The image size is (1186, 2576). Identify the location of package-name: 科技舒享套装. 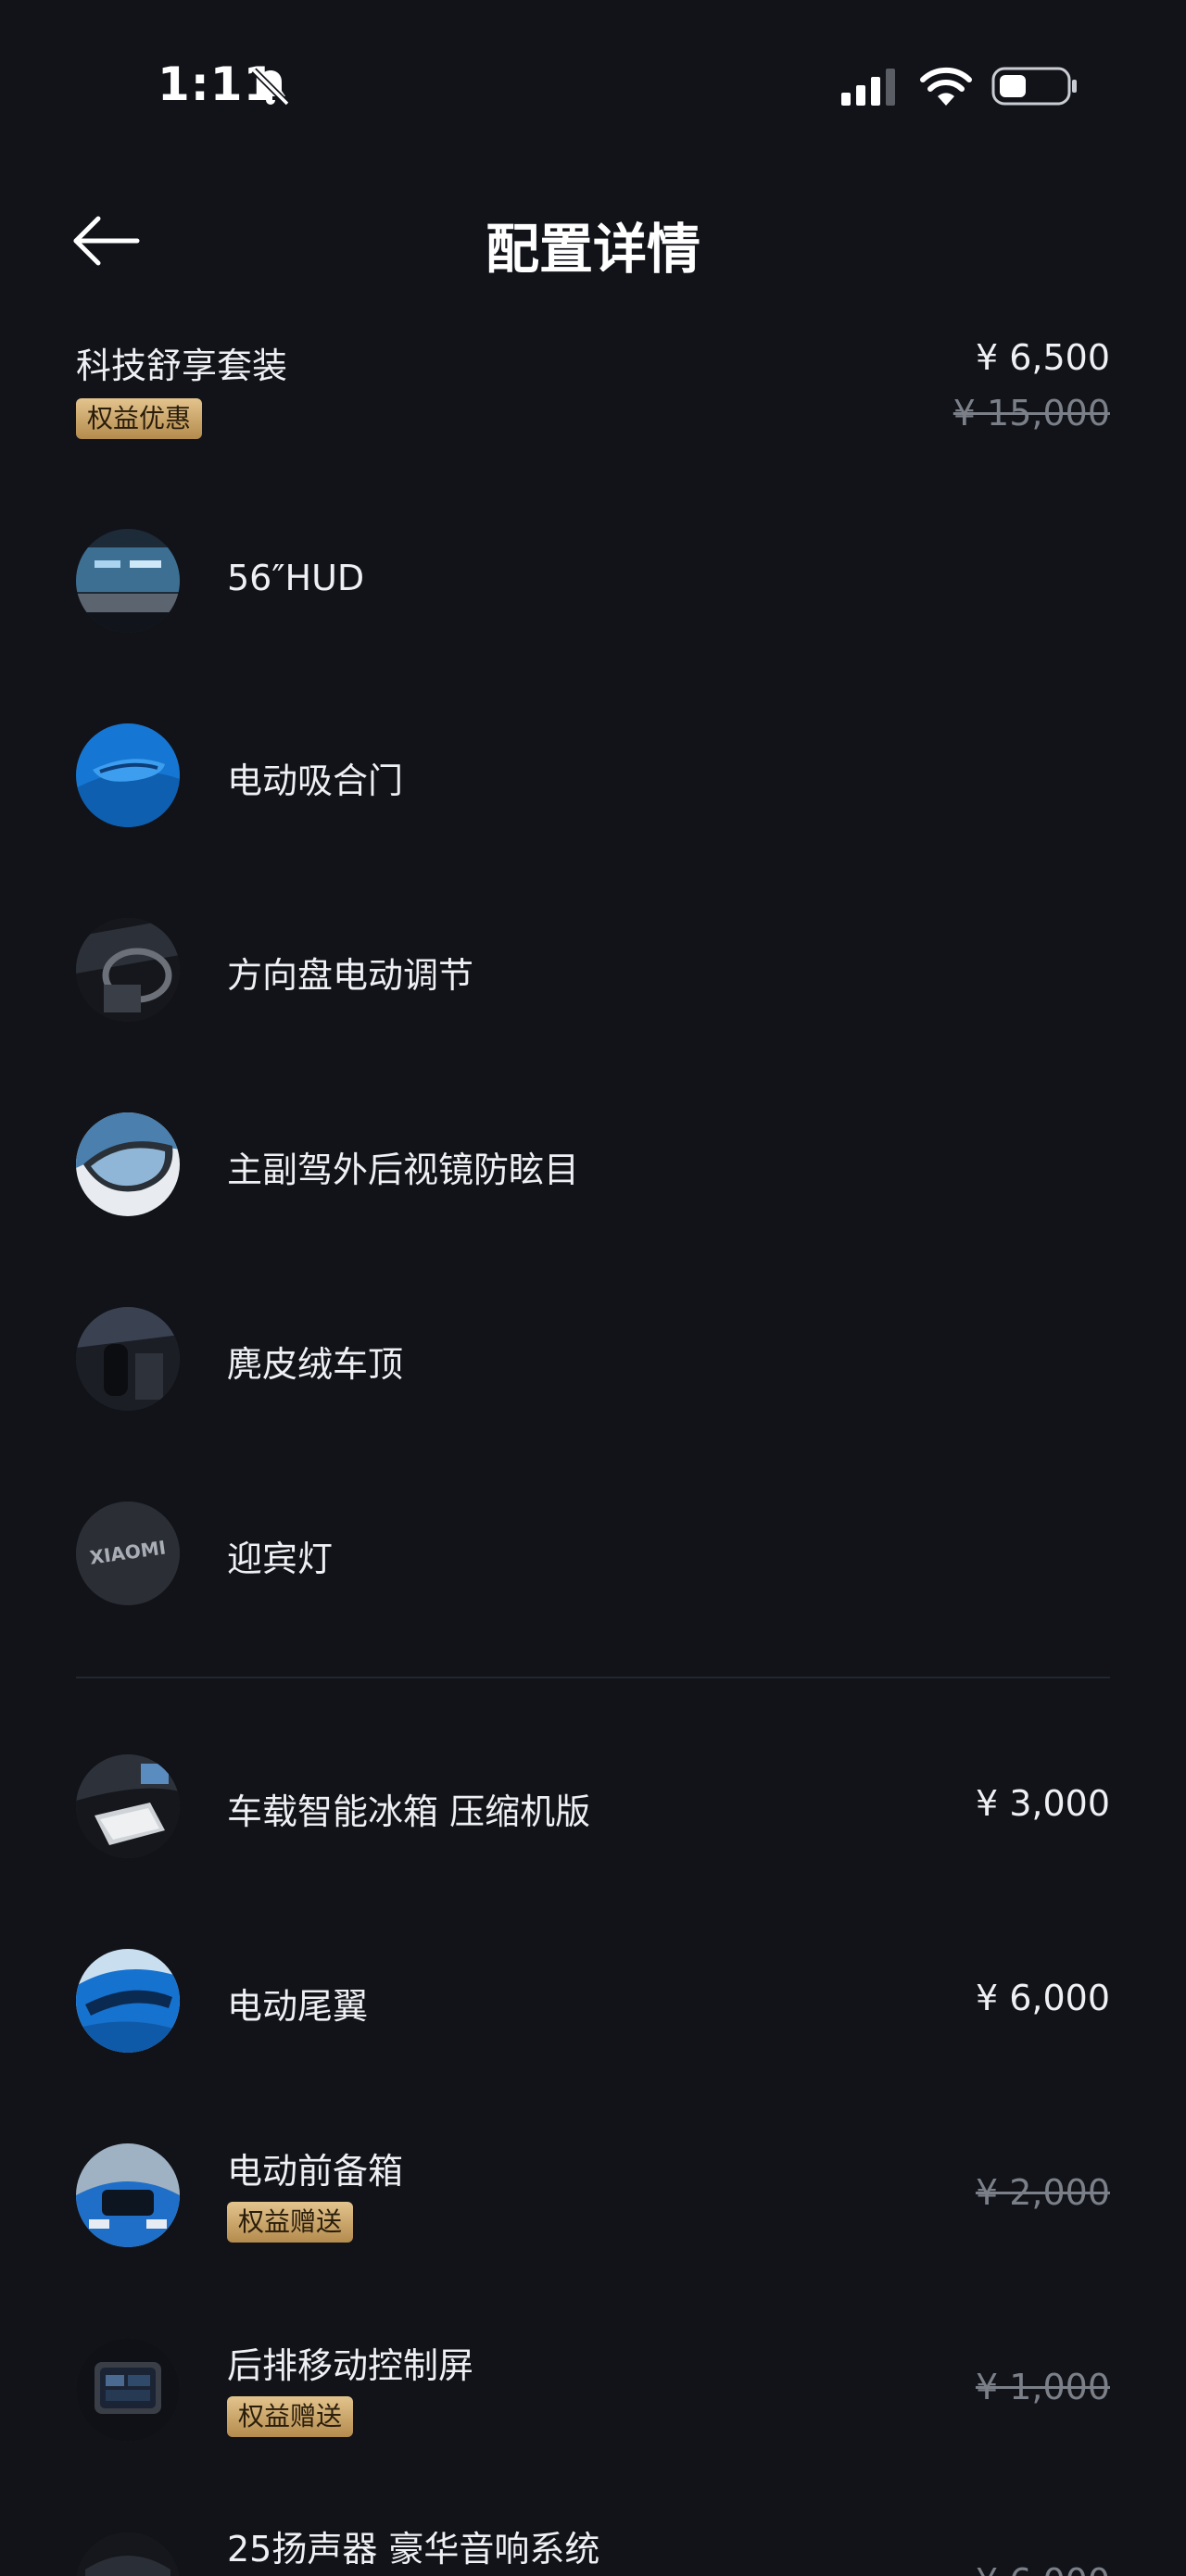
(182, 366).